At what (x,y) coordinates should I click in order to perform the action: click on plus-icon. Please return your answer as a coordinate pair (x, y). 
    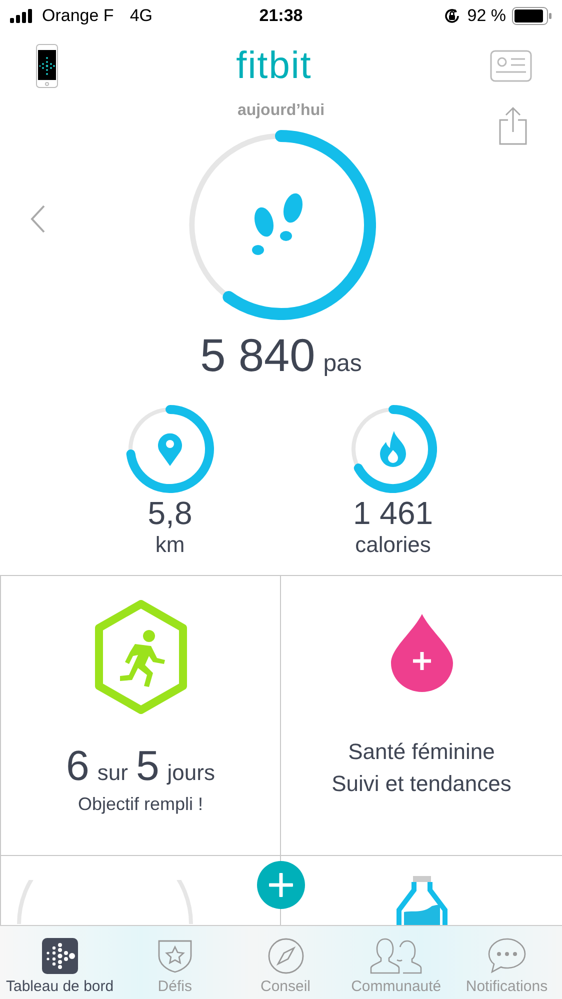
    Looking at the image, I should click on (281, 885).